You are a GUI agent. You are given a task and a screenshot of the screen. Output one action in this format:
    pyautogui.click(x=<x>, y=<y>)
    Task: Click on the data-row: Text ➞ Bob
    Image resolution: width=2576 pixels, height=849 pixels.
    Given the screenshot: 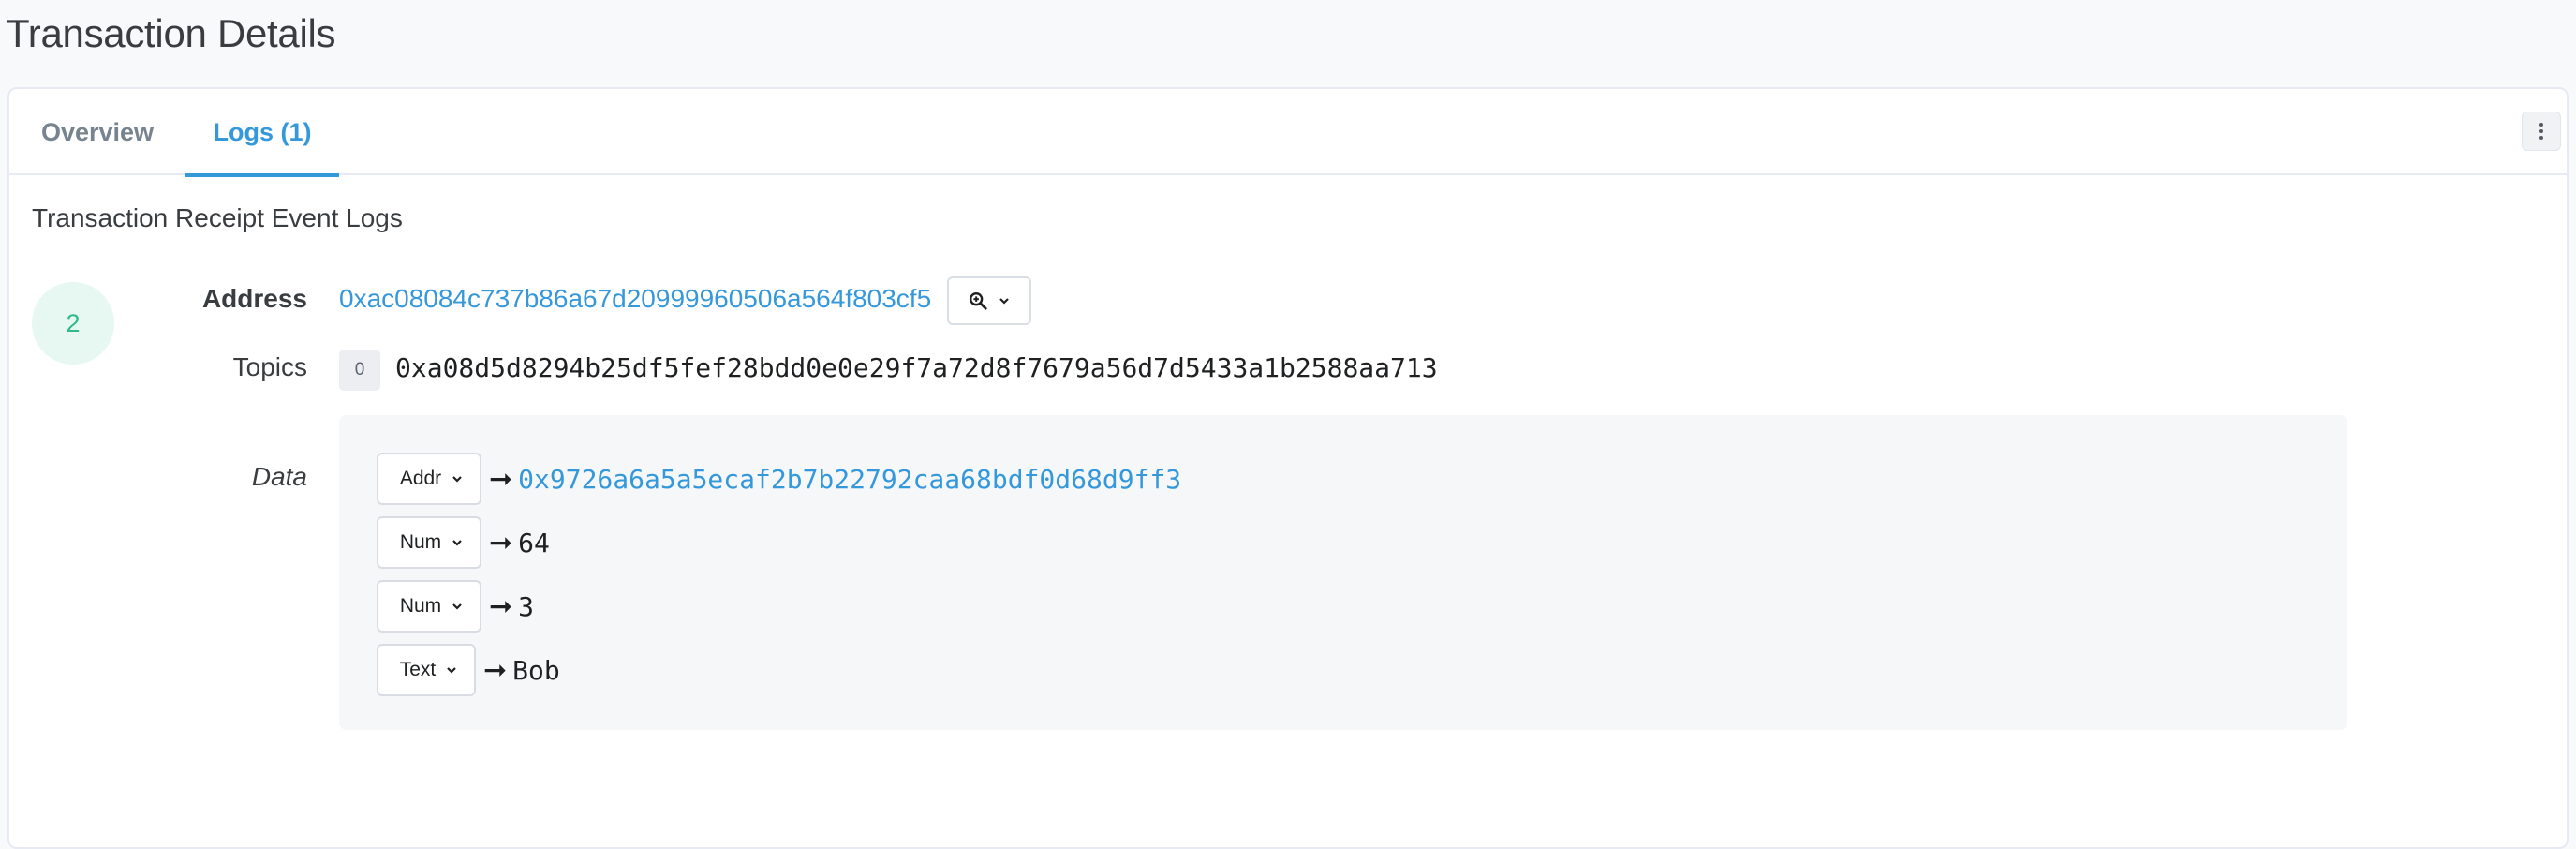 What is the action you would take?
    pyautogui.click(x=468, y=670)
    